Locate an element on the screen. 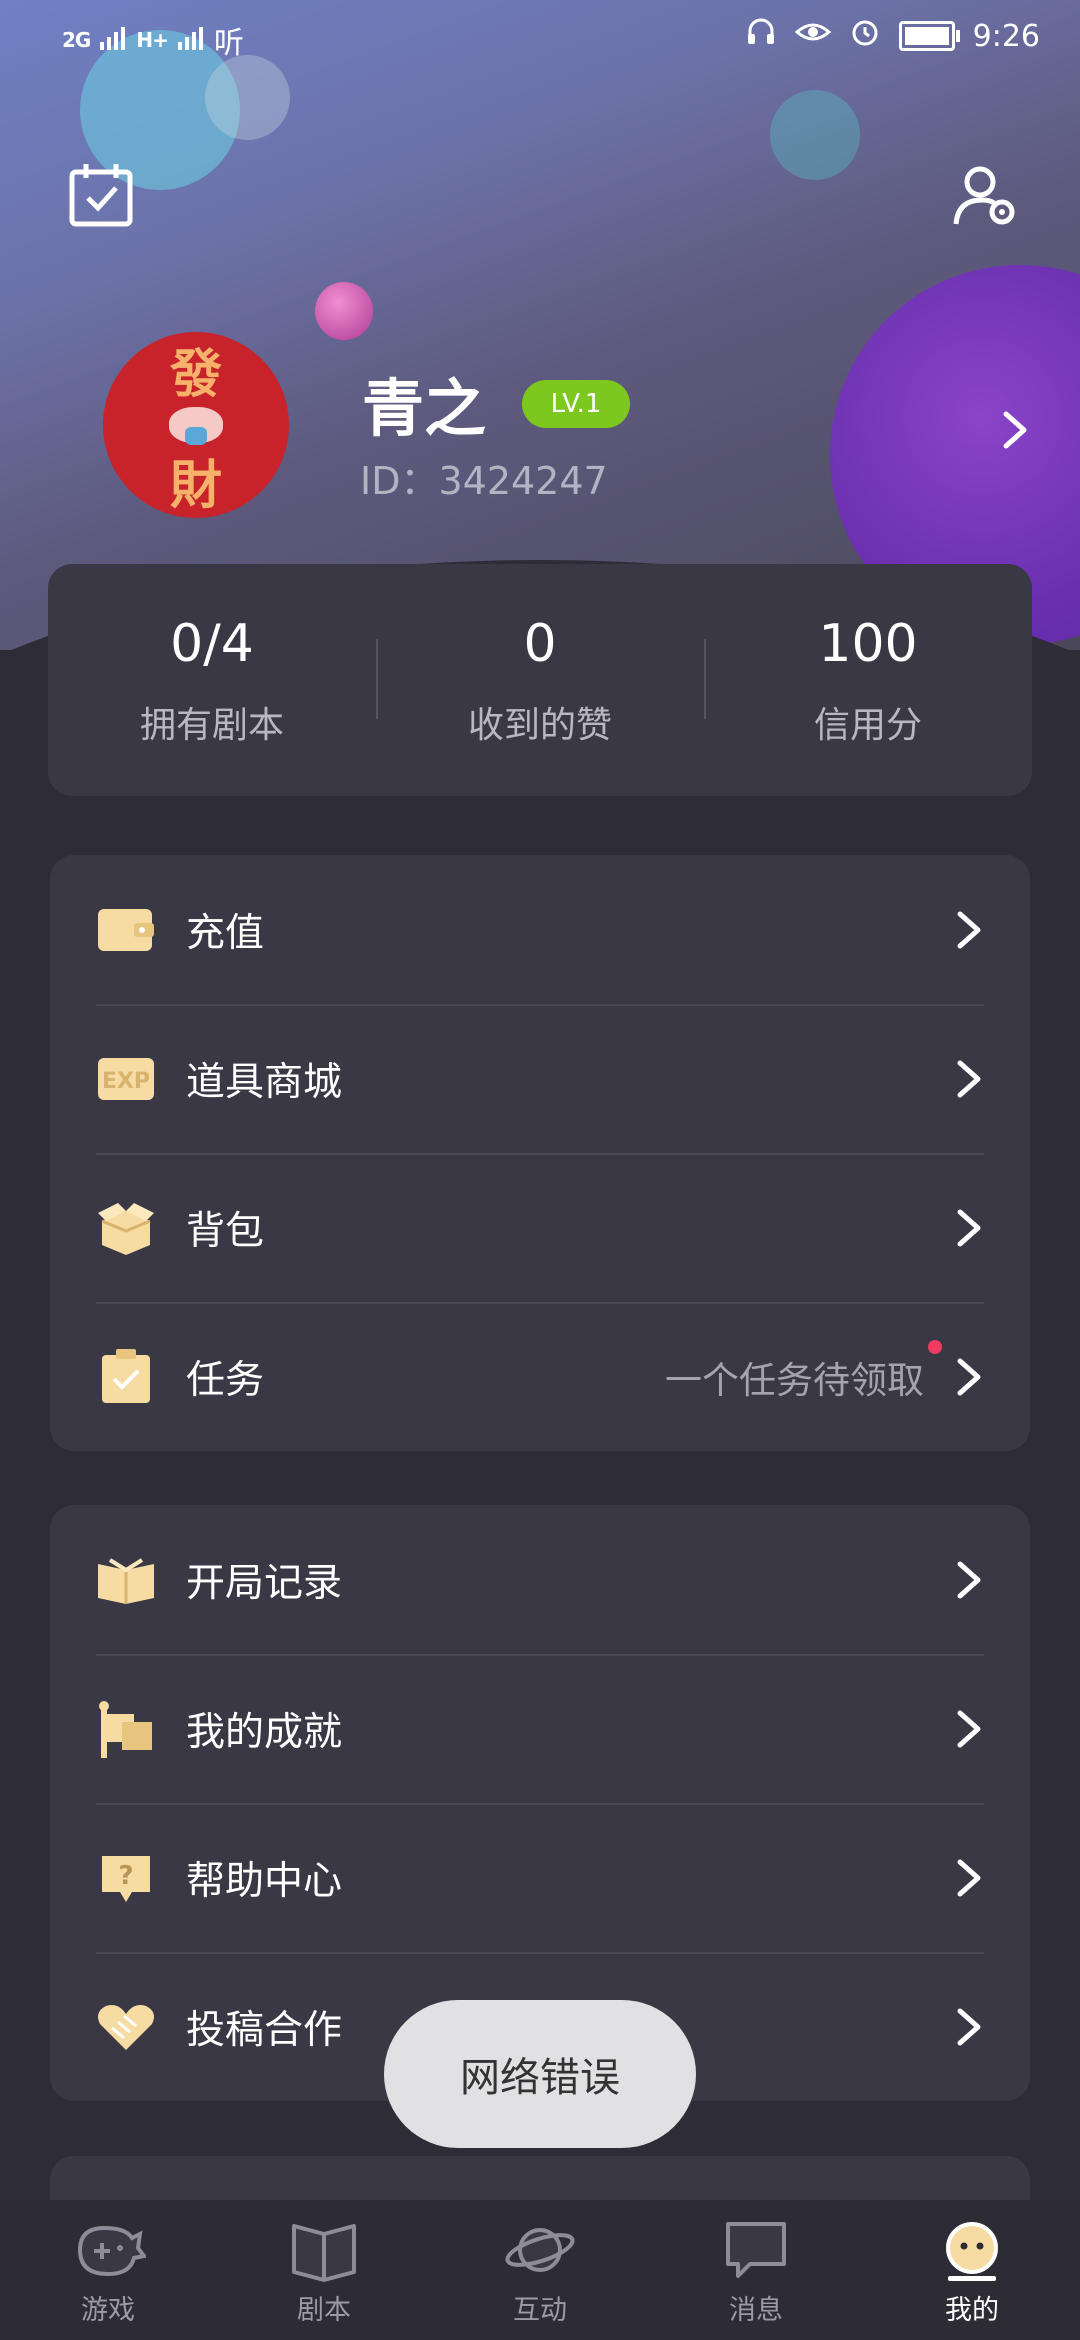 Image resolution: width=1080 pixels, height=2340 pixels. stat-label: 信用分 is located at coordinates (867, 725).